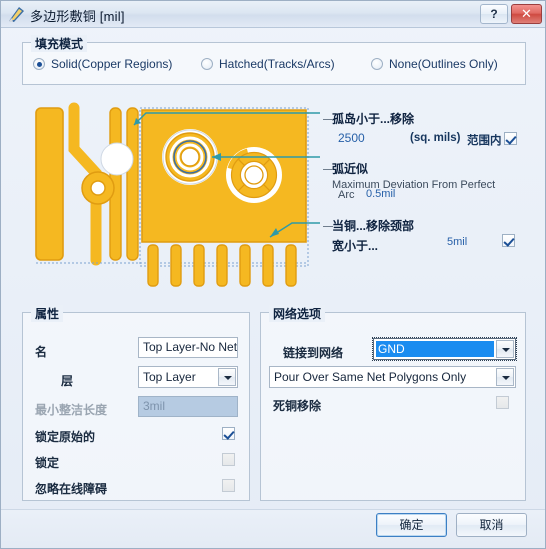  I want to click on properties-title: 属性, so click(47, 313).